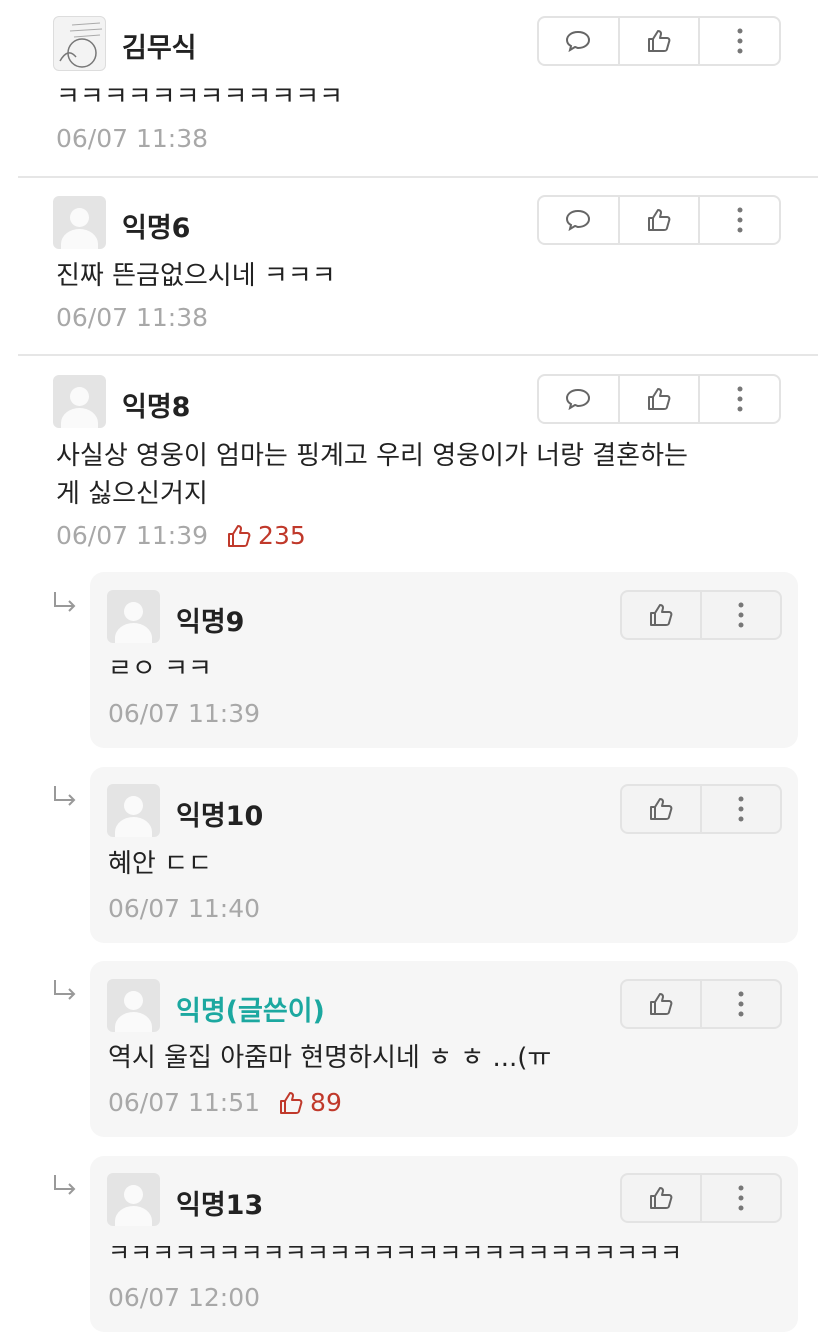  What do you see at coordinates (444, 660) in the screenshot?
I see `reply: 익명9 ㄹㅇ ㅋㅋ 06/07 11:39` at bounding box center [444, 660].